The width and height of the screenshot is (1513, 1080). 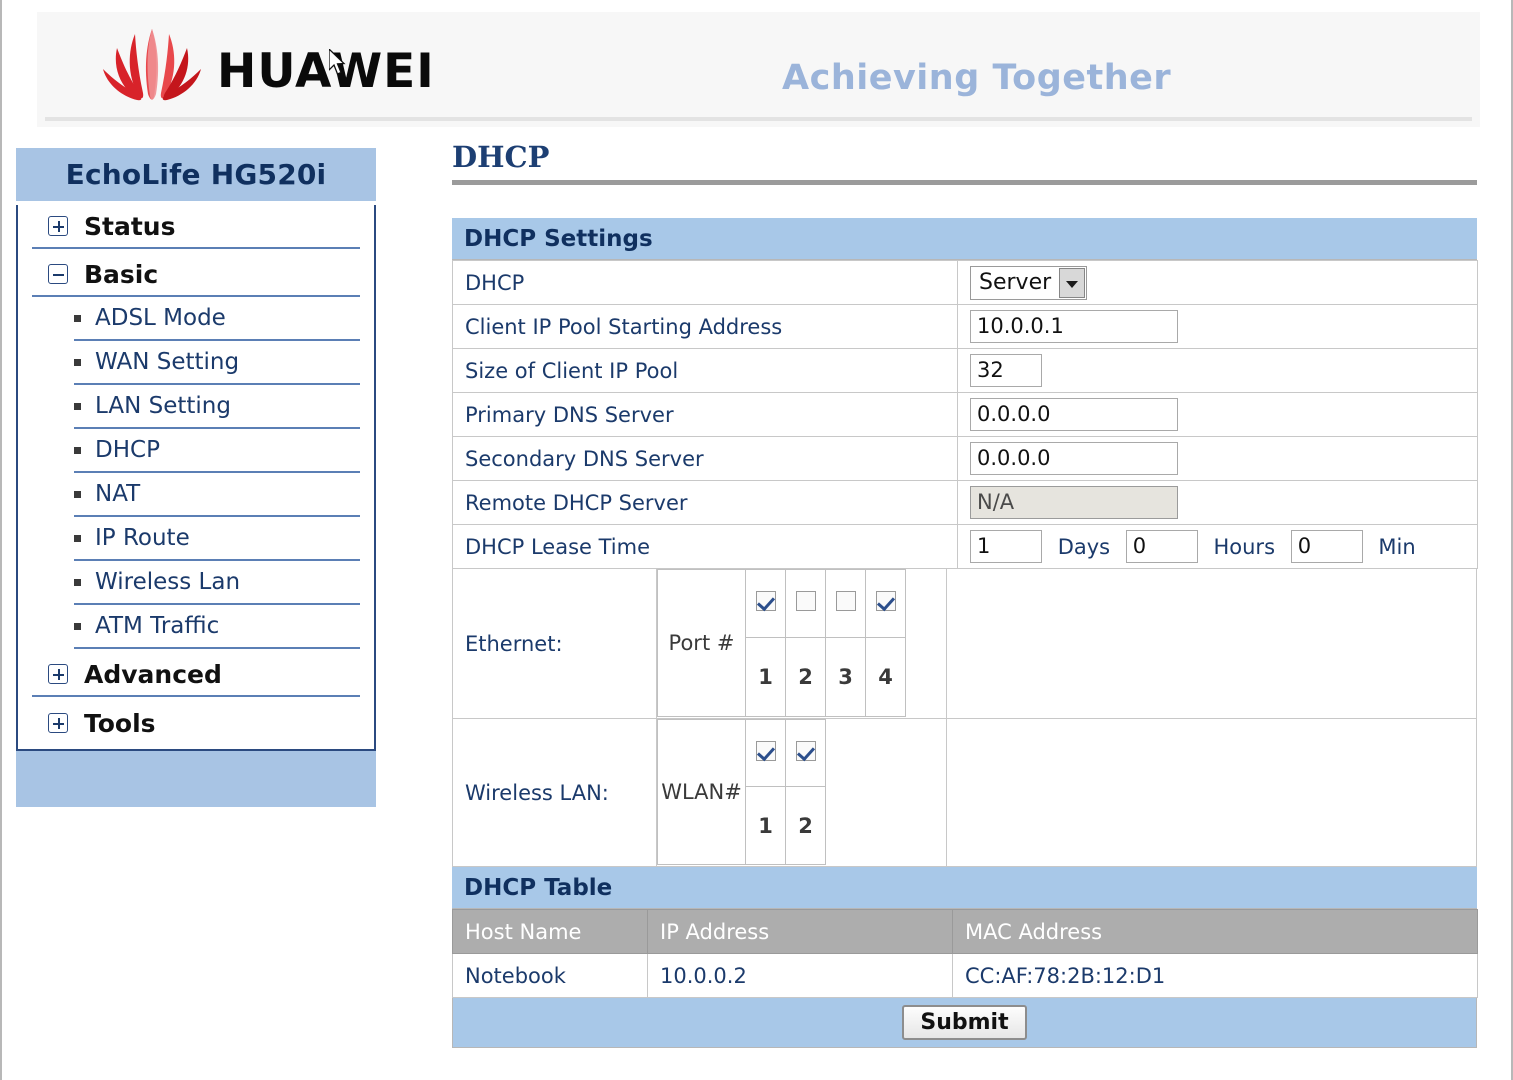 What do you see at coordinates (127, 450) in the screenshot?
I see `sidebar-item-label: DHCP` at bounding box center [127, 450].